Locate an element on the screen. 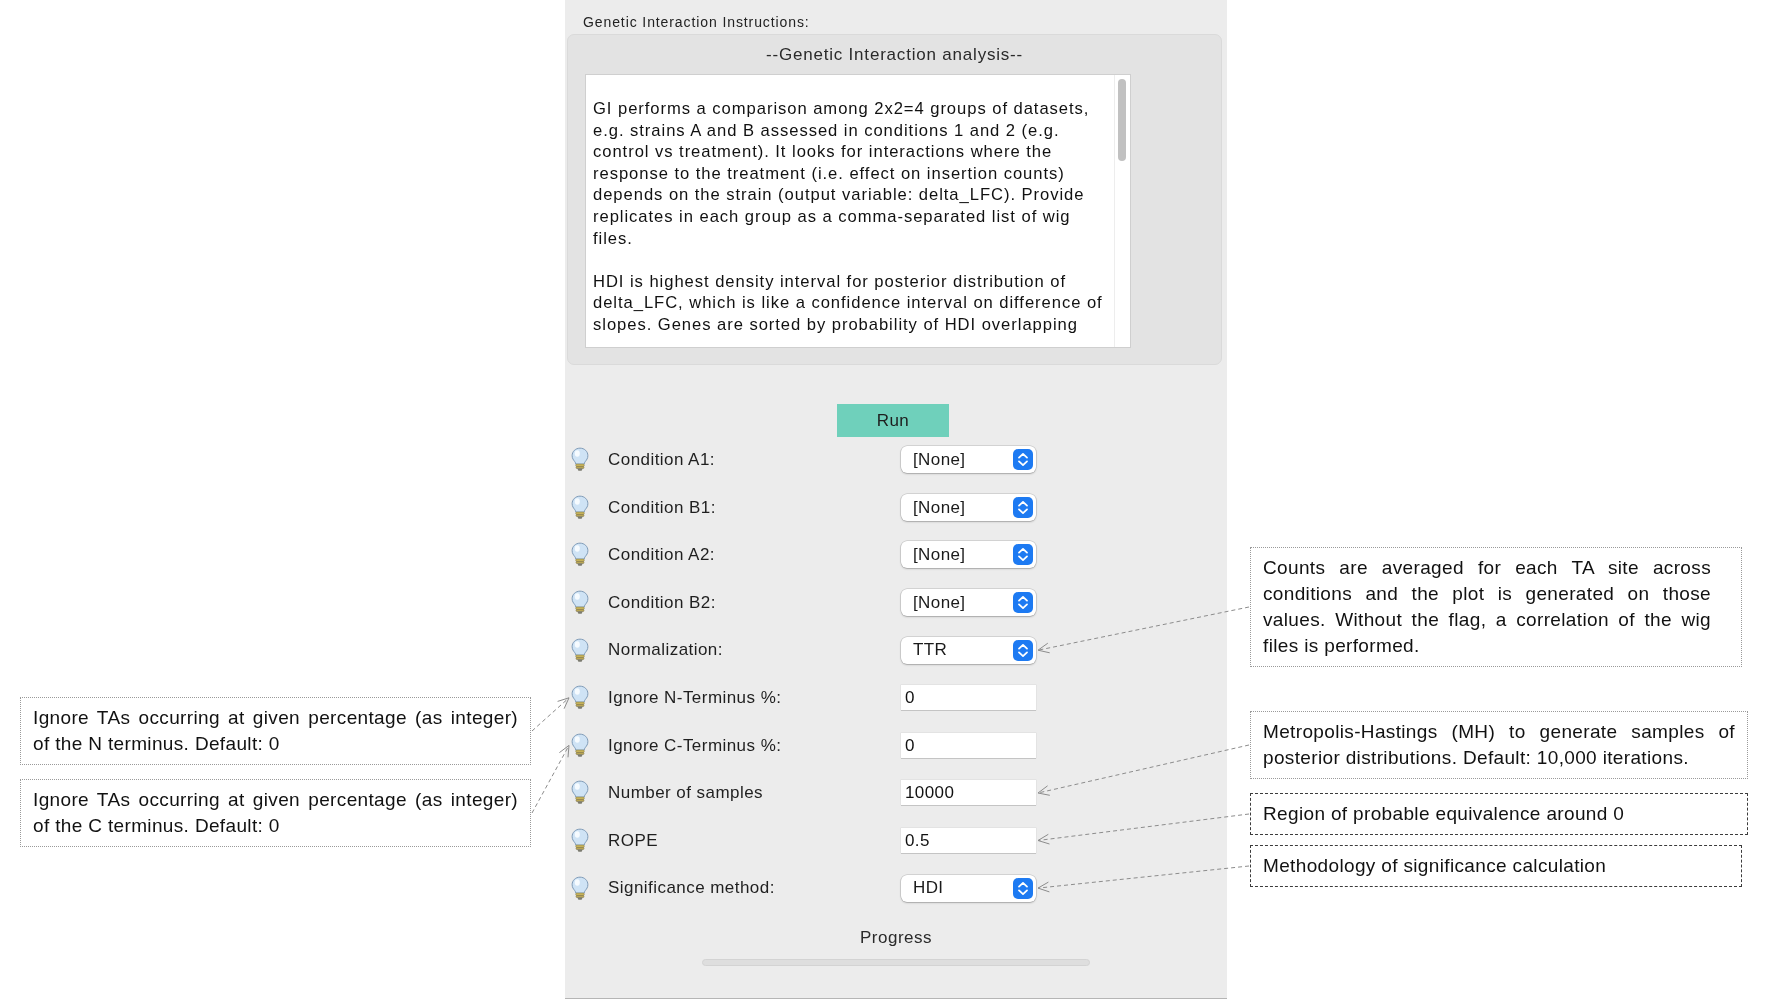 This screenshot has height=1000, width=1778. instructions-paragraph: GI performs a comparison among 2x2=4 groups of datasets, e.g. strains A and B assessed in conditions 1 and 2 (e.g. control vs treatment). It looks for interactions where the response to the treatment (i.e. effect on insertion counts) depends on the strain (output variable: delta_LFC). Provide replicates in each group as a comma-separated list of wig files. is located at coordinates (842, 174).